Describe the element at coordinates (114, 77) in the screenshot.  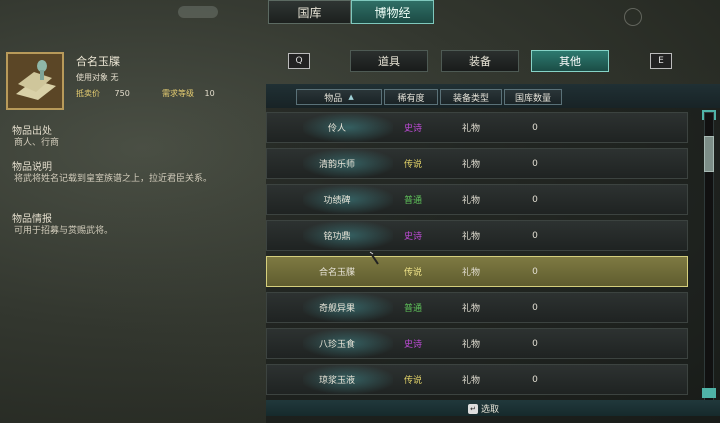
I see `use-target-value: 无` at that location.